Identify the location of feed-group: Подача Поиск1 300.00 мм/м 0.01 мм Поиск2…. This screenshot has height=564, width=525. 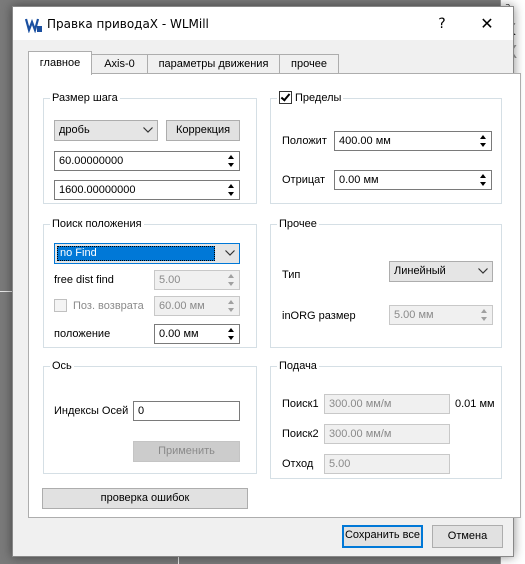
(386, 419).